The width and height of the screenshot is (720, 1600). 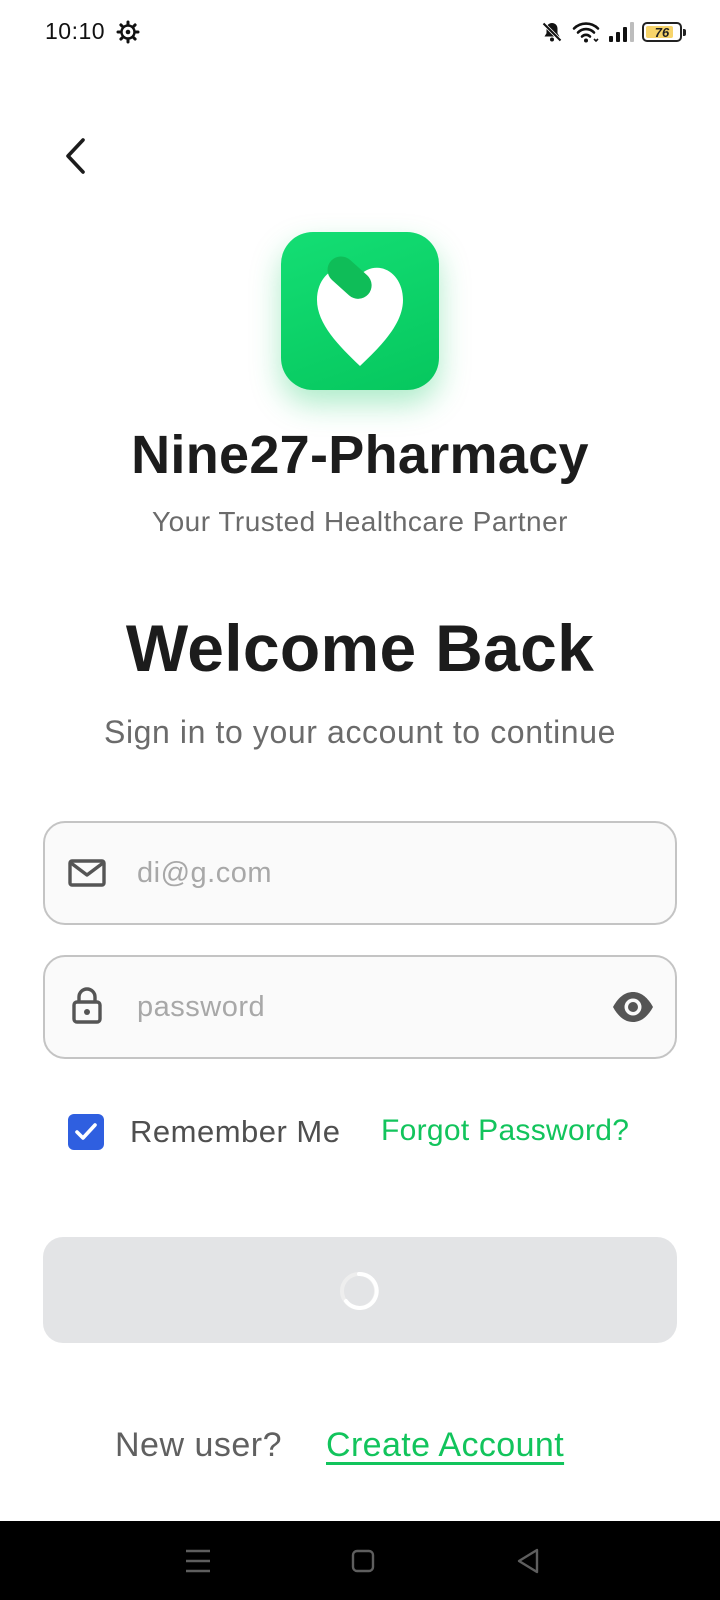 I want to click on page-subtitle: Sign in to your account to continue, so click(x=360, y=732).